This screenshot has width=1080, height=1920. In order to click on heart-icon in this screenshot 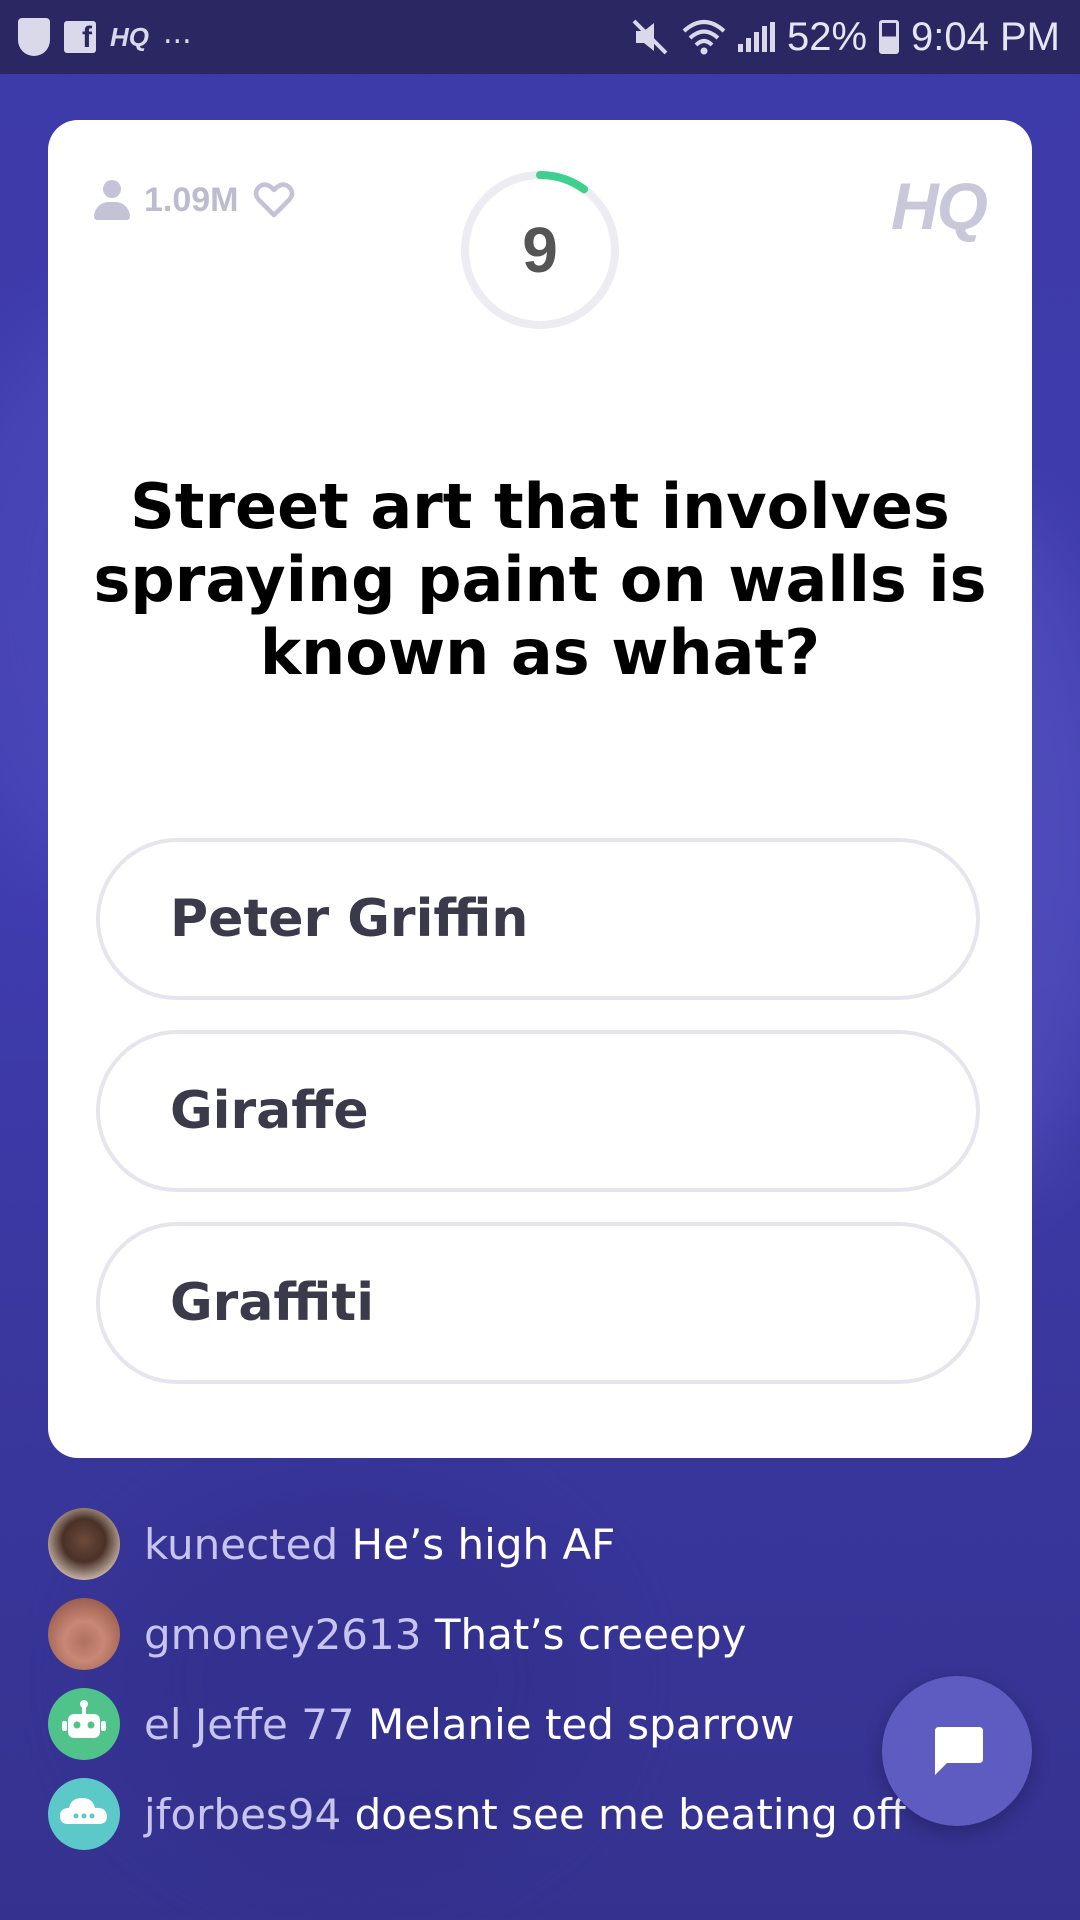, I will do `click(274, 200)`.